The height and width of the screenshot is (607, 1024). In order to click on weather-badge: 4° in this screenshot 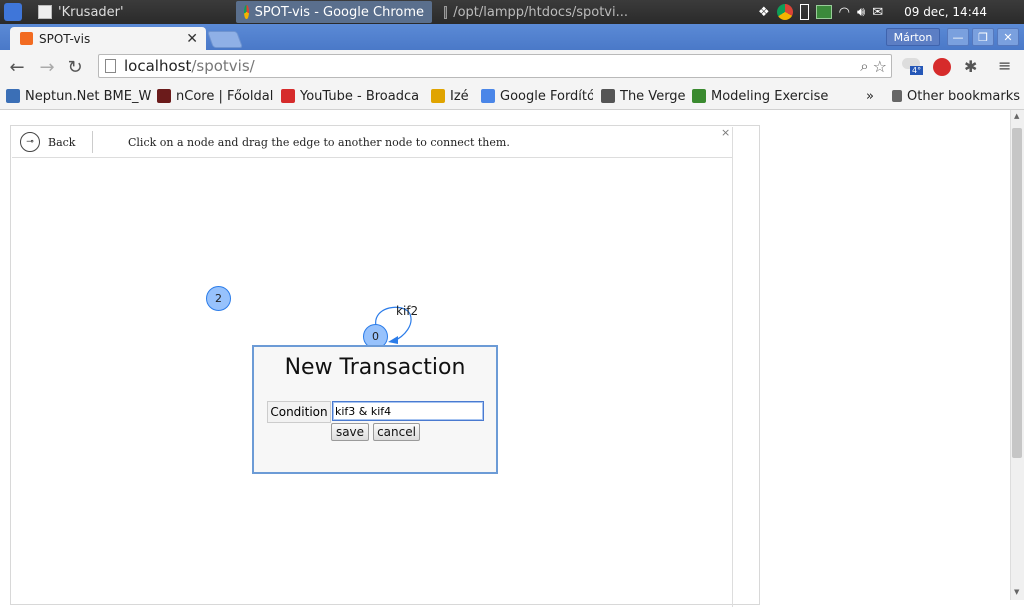, I will do `click(917, 70)`.